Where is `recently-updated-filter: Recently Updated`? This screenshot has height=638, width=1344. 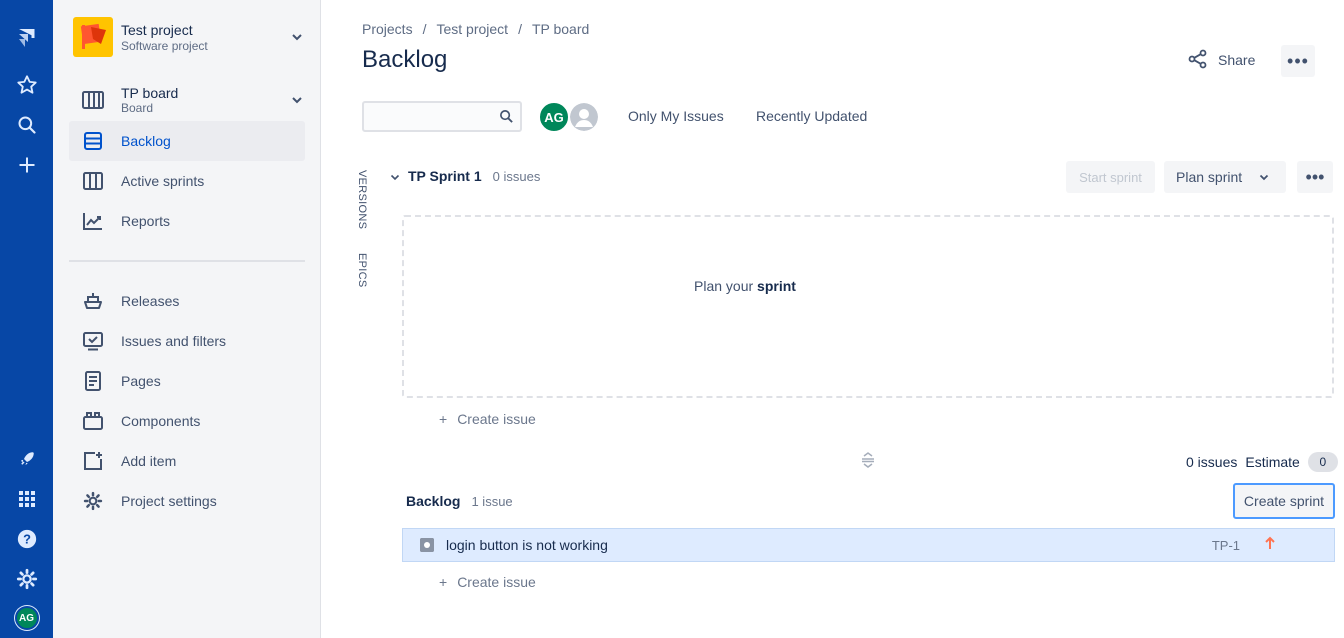
recently-updated-filter: Recently Updated is located at coordinates (811, 116).